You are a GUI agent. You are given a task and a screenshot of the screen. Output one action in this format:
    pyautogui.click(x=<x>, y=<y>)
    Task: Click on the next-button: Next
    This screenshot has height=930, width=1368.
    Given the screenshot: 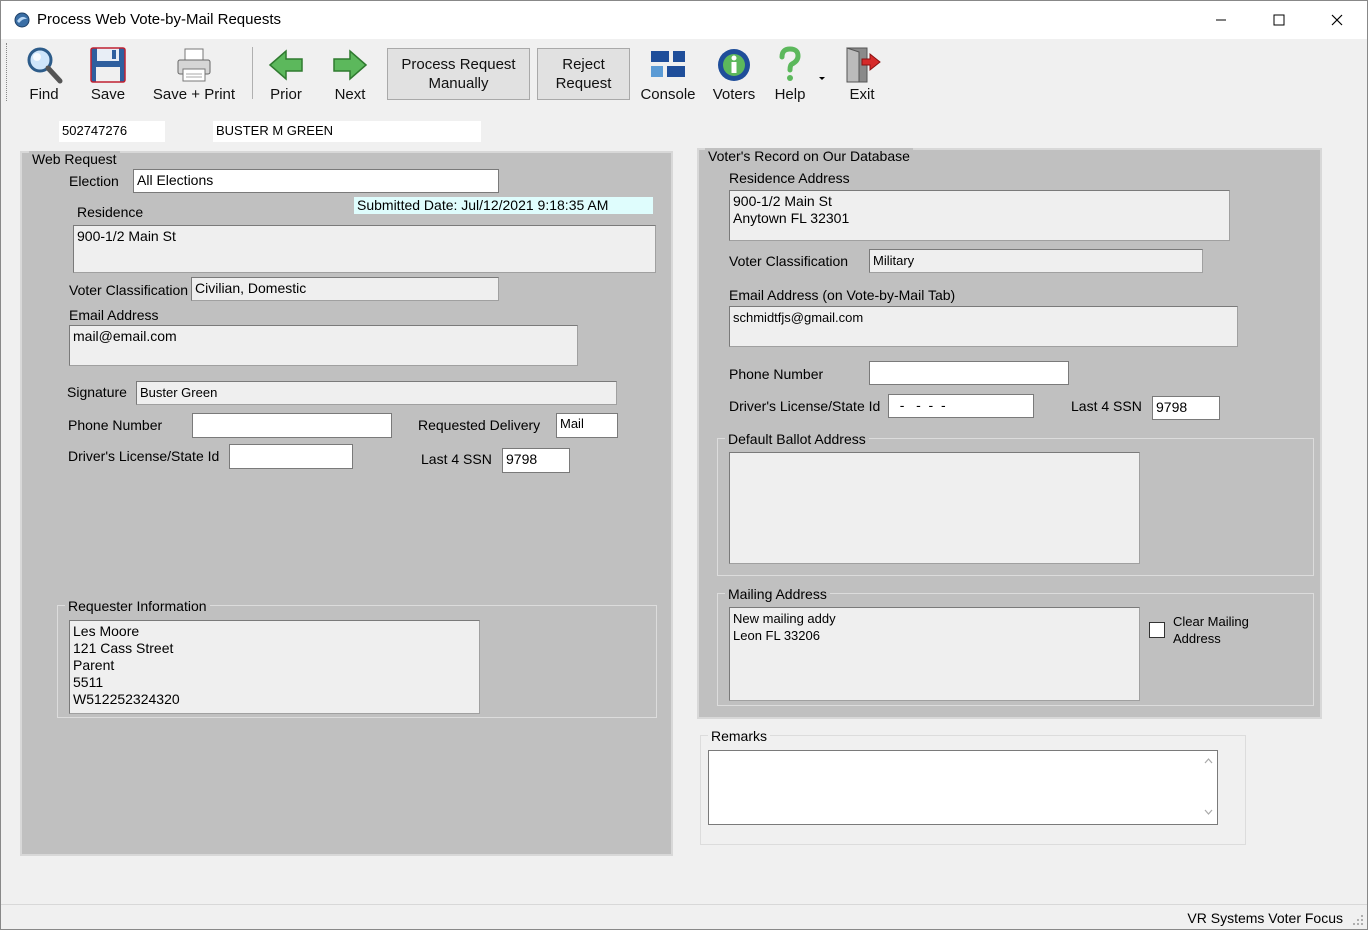 What is the action you would take?
    pyautogui.click(x=350, y=74)
    